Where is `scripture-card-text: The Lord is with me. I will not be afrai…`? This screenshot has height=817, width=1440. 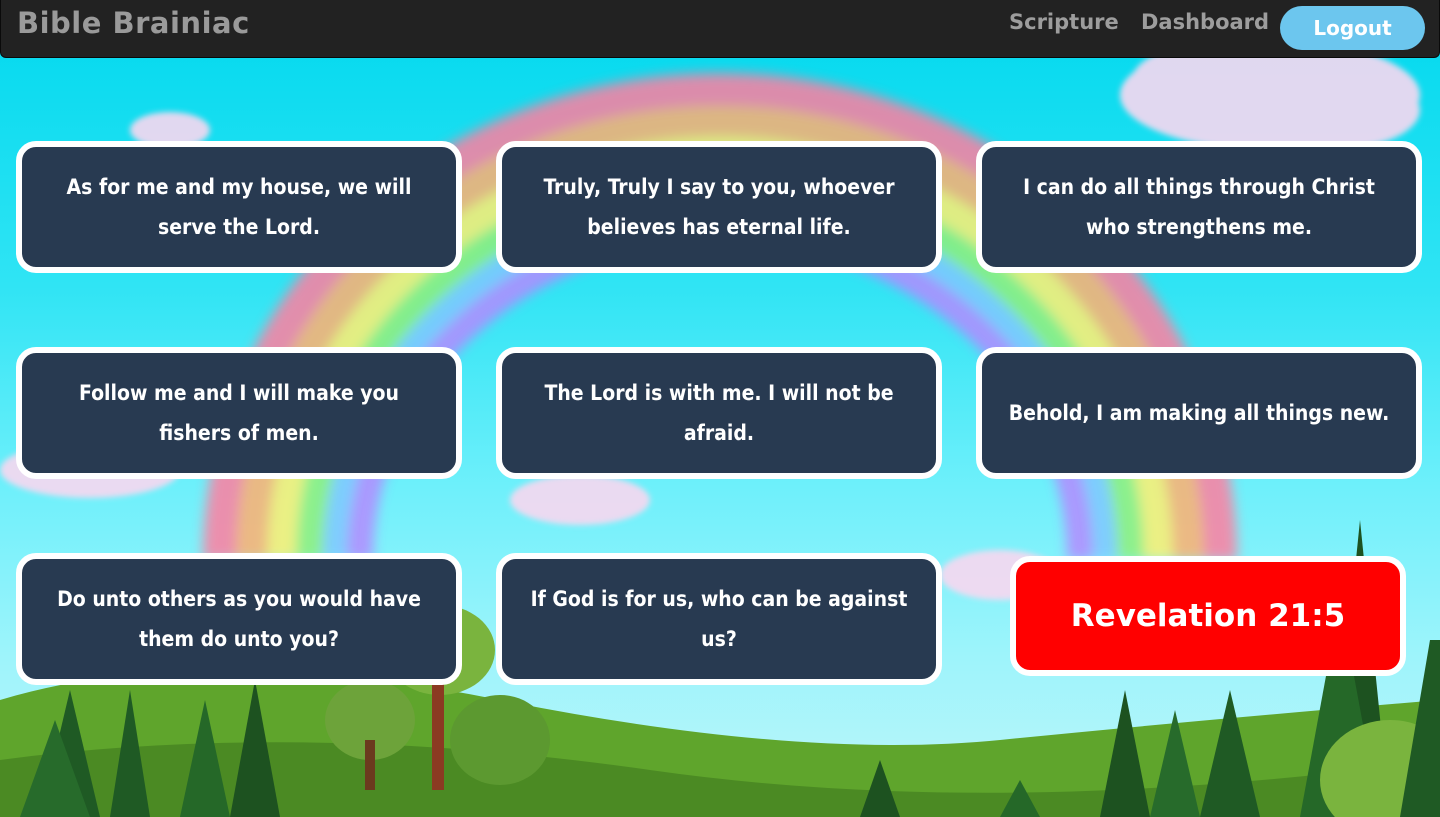
scripture-card-text: The Lord is with me. I will not be afrai… is located at coordinates (719, 413).